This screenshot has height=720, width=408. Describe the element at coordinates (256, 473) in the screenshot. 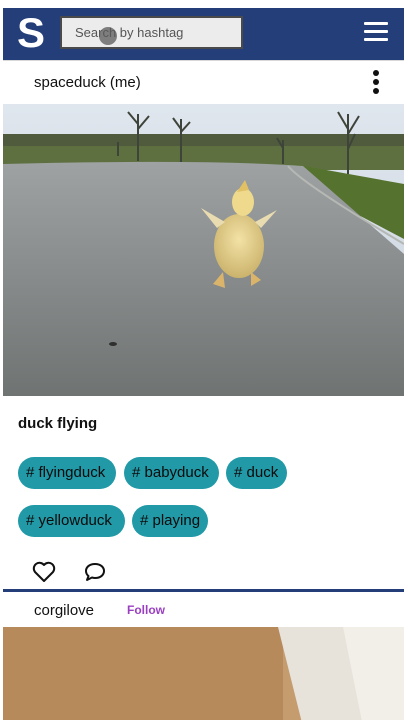

I see `hashtag-chip: # duck` at that location.